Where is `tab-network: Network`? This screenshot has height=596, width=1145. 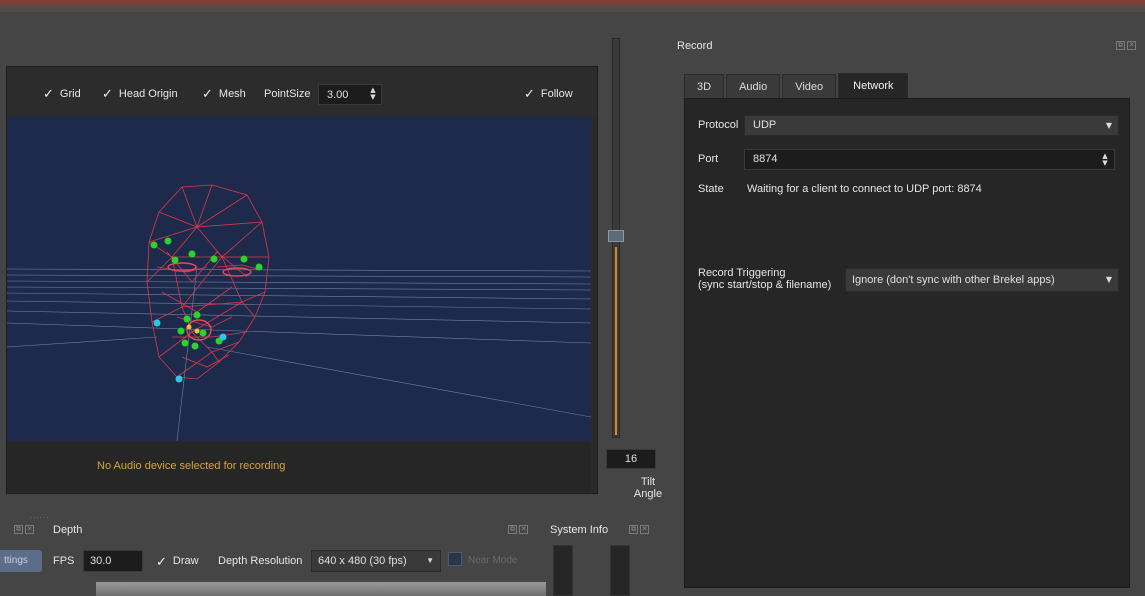 tab-network: Network is located at coordinates (873, 85).